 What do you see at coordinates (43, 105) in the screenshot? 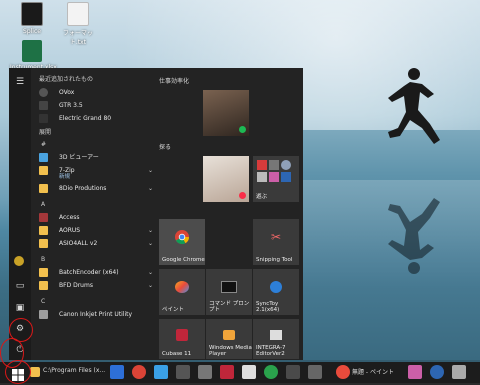
I see `gtr-icon` at bounding box center [43, 105].